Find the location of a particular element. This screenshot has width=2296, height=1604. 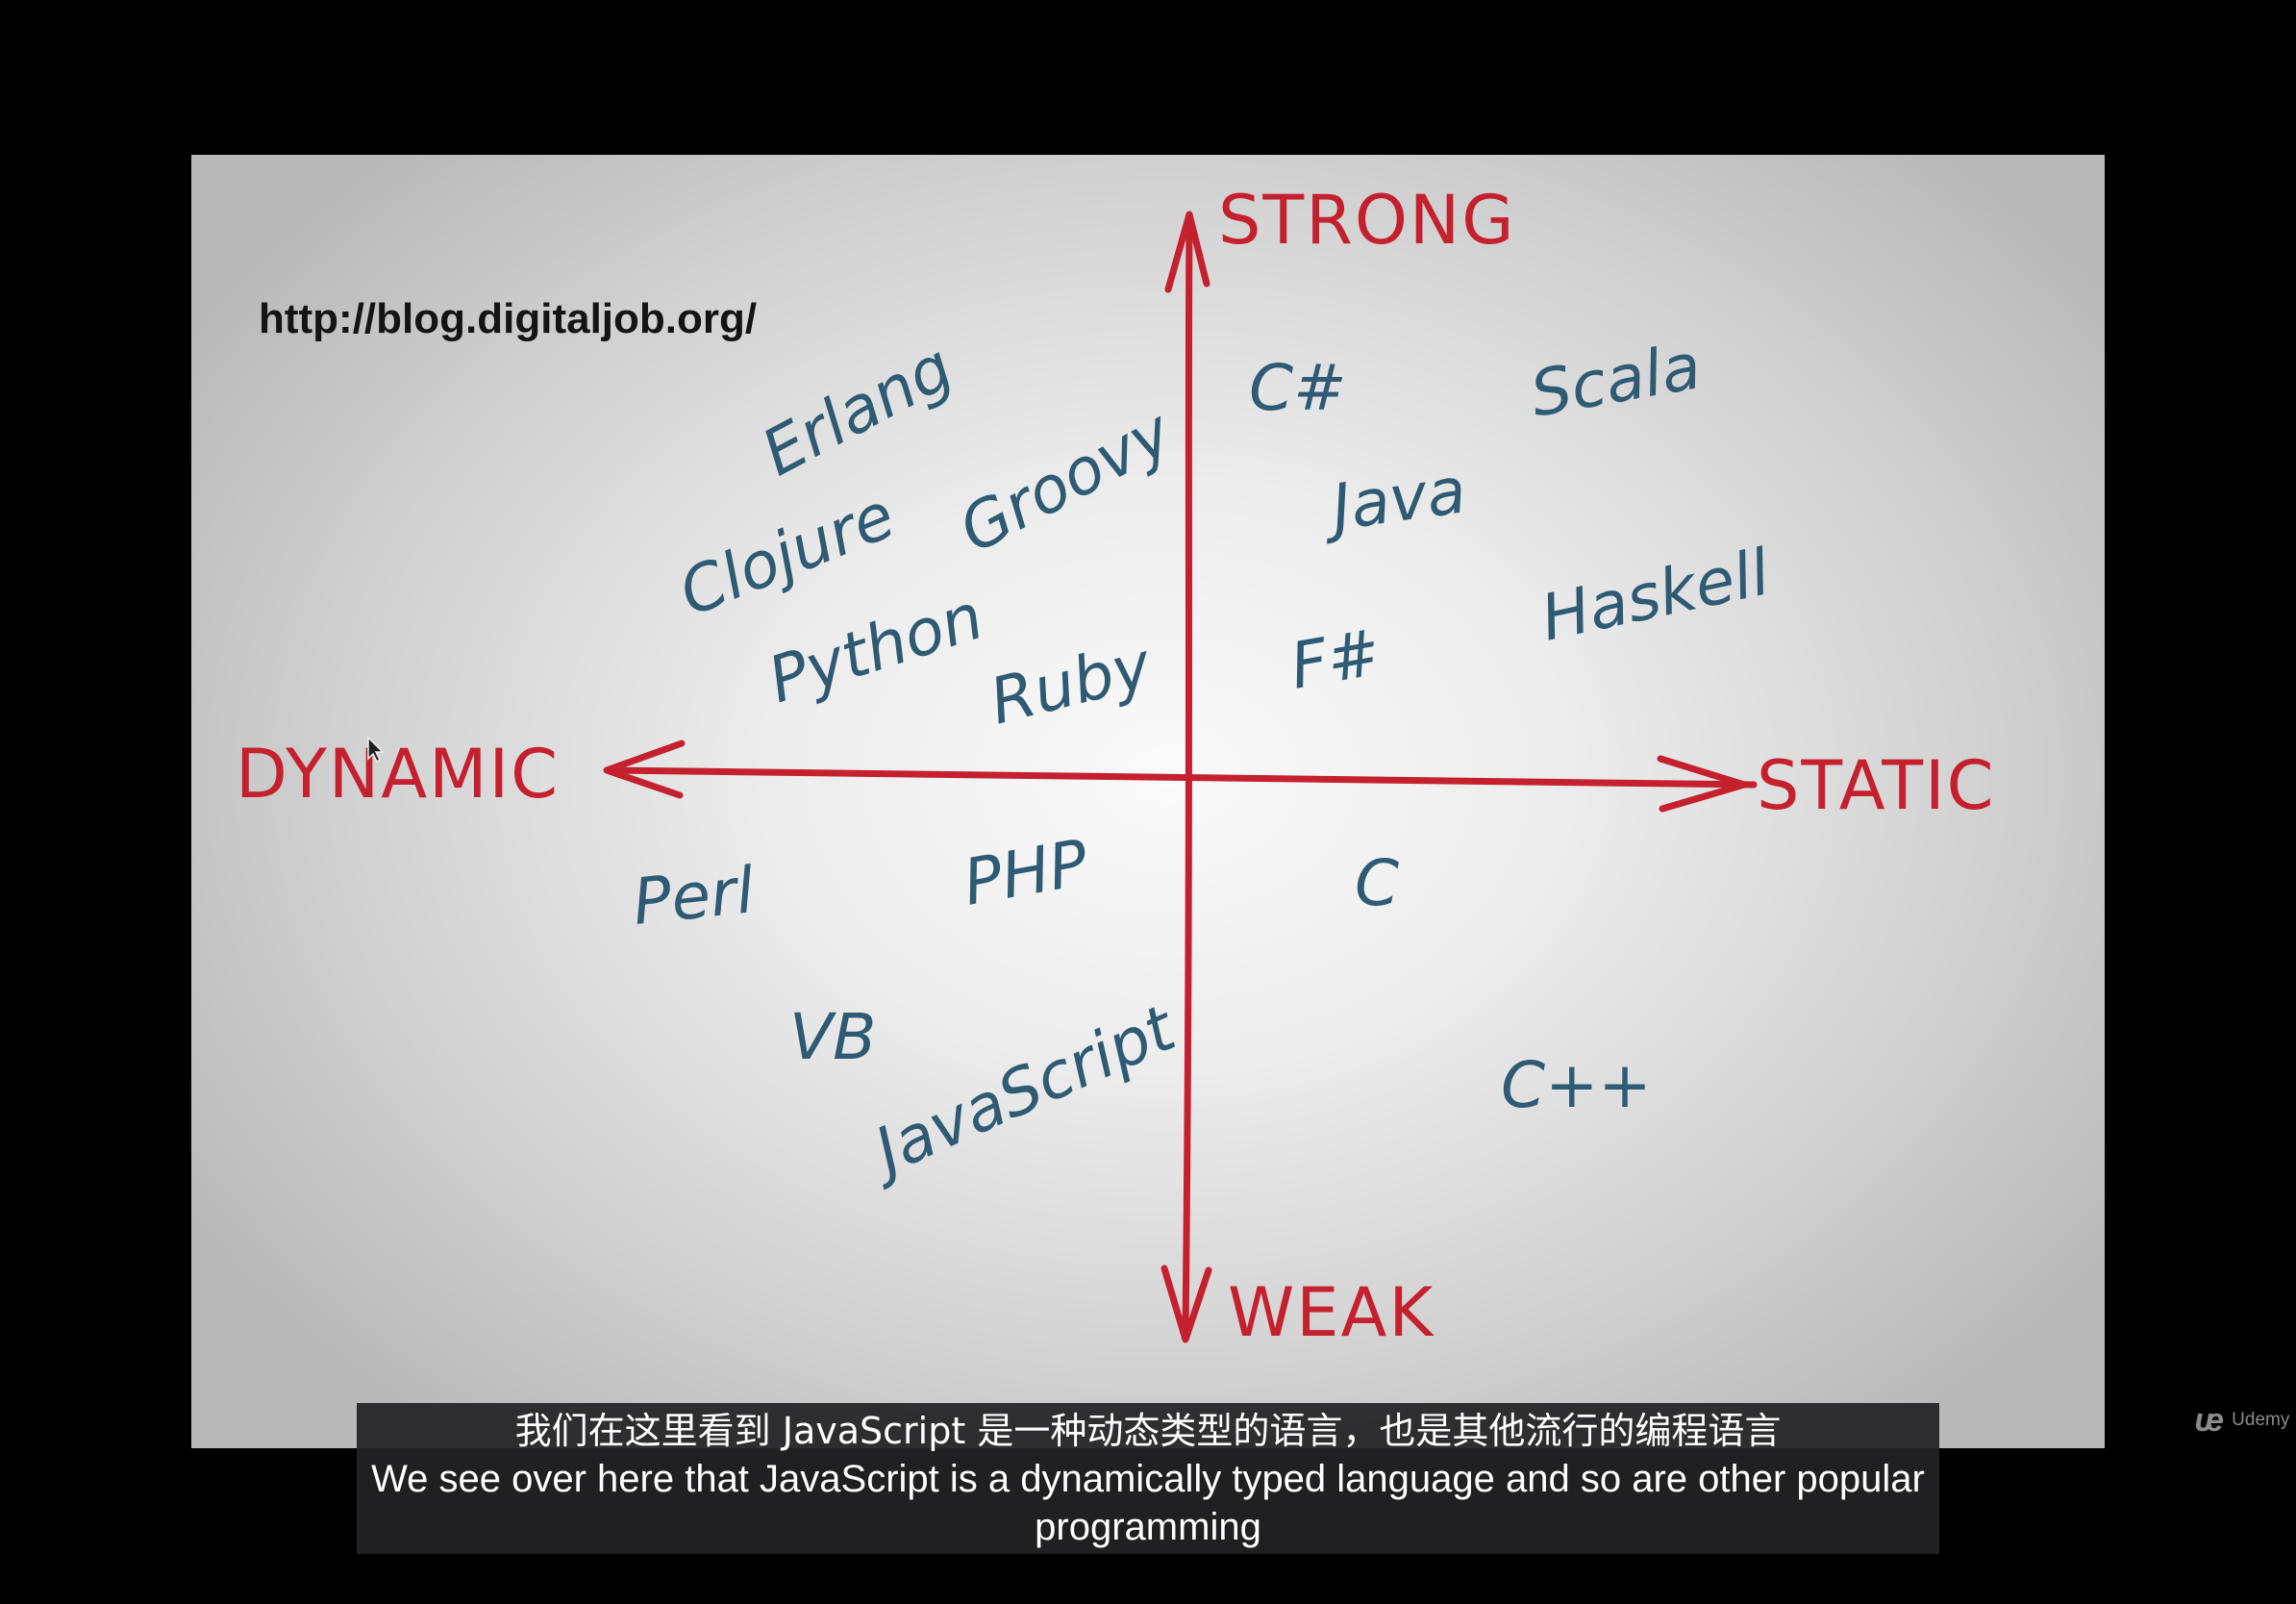

lang-fsharp: F# is located at coordinates (1335, 659).